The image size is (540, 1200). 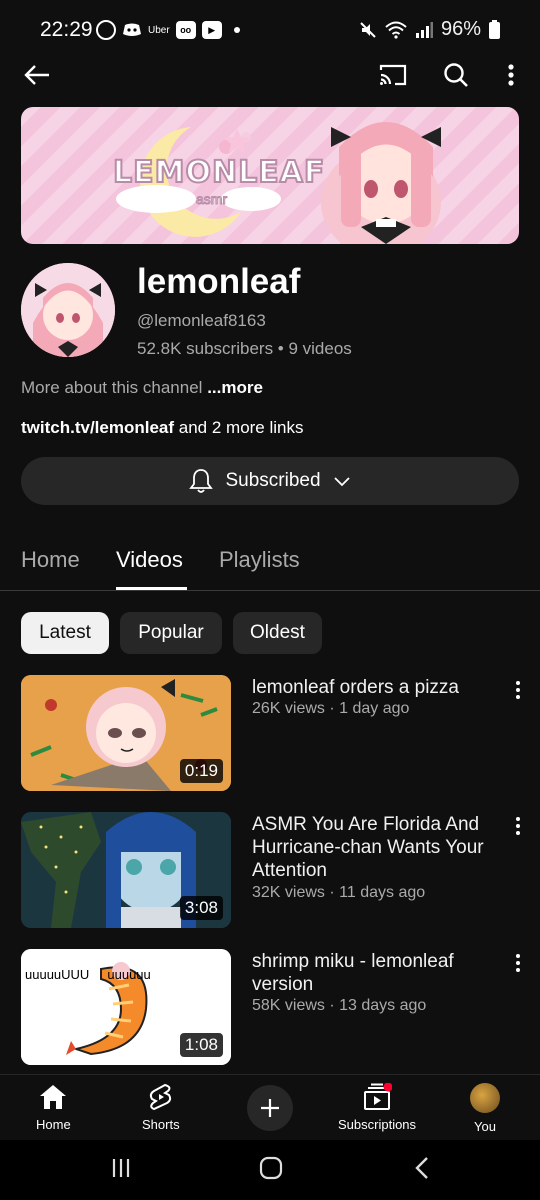 I want to click on subscribed-label: Subscribed, so click(x=273, y=480).